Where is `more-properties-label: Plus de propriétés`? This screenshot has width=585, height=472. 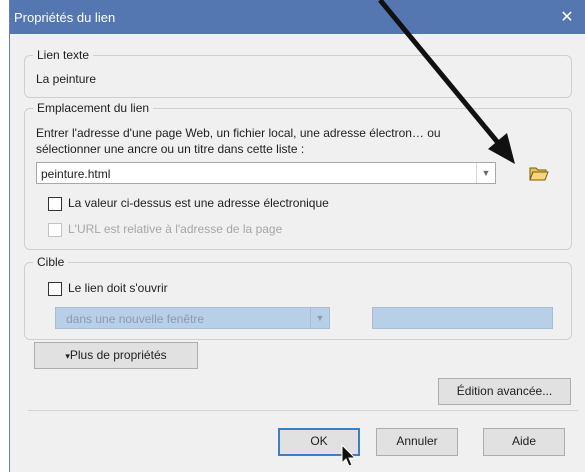 more-properties-label: Plus de propriétés is located at coordinates (118, 355).